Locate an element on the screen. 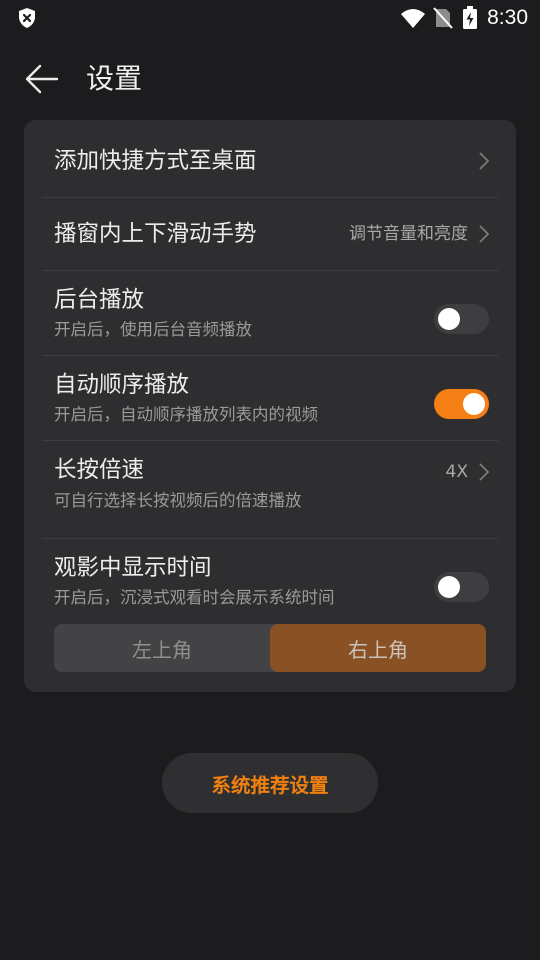 This screenshot has height=960, width=540. status-icons: 8:30 is located at coordinates (464, 18).